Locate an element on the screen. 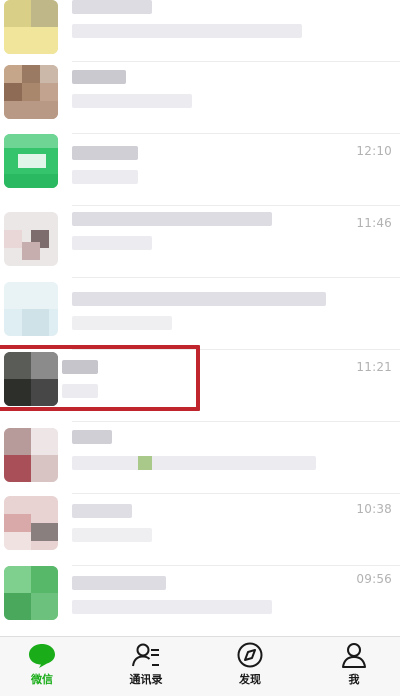  tab-label: 微信 is located at coordinates (42, 679).